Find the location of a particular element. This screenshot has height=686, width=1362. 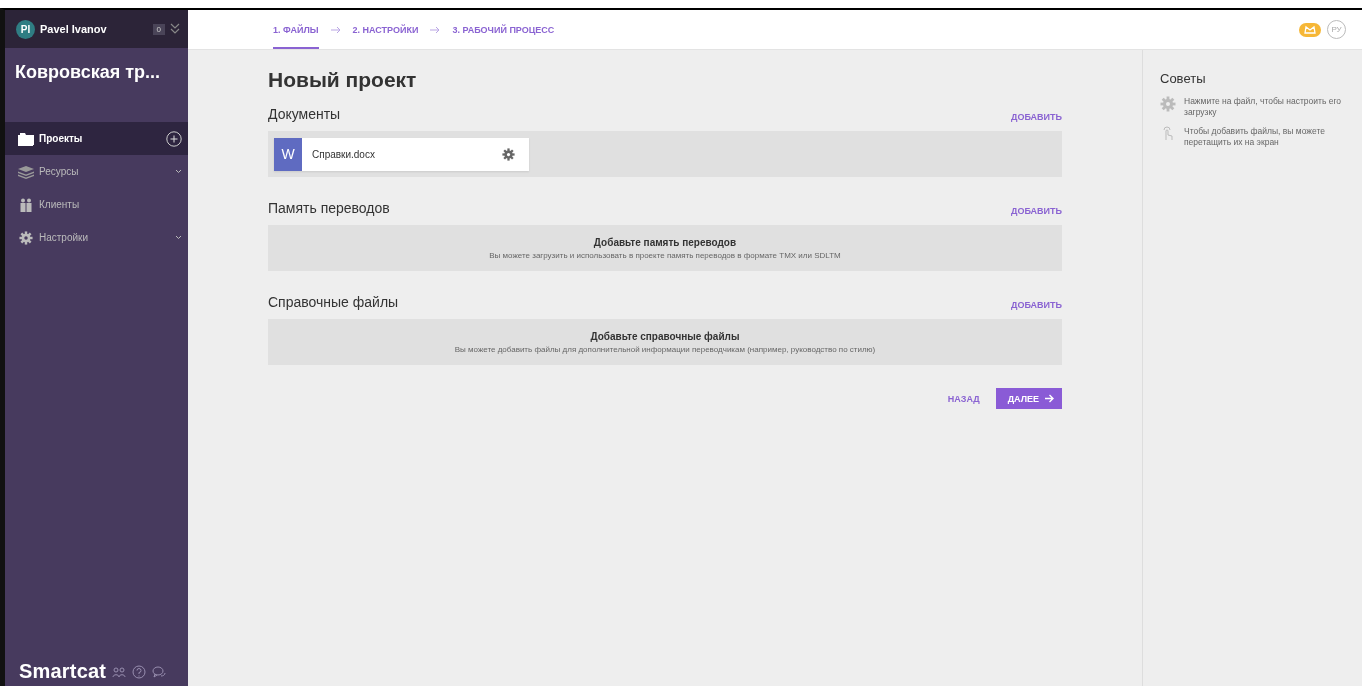

next-button: ДАЛЕЕ is located at coordinates (1028, 398).